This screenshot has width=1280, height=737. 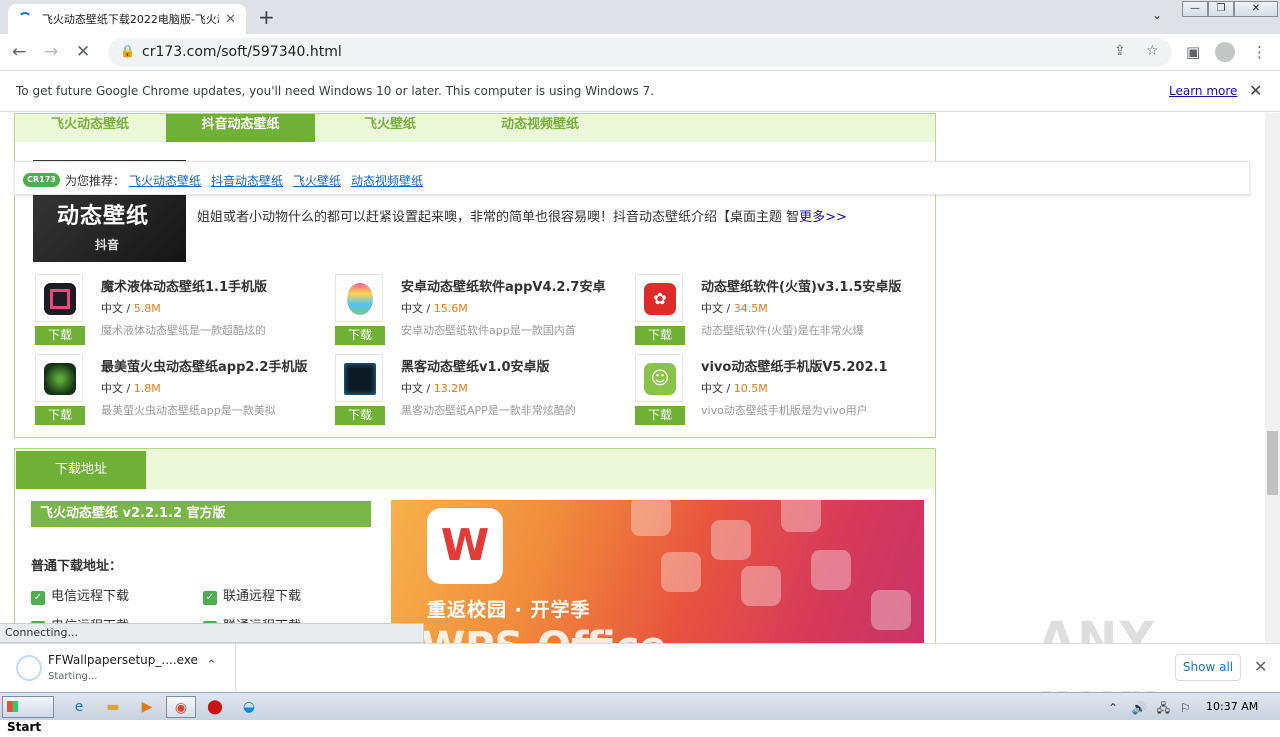 I want to click on subtab-0: 飞火动态壁纸, so click(x=90, y=128).